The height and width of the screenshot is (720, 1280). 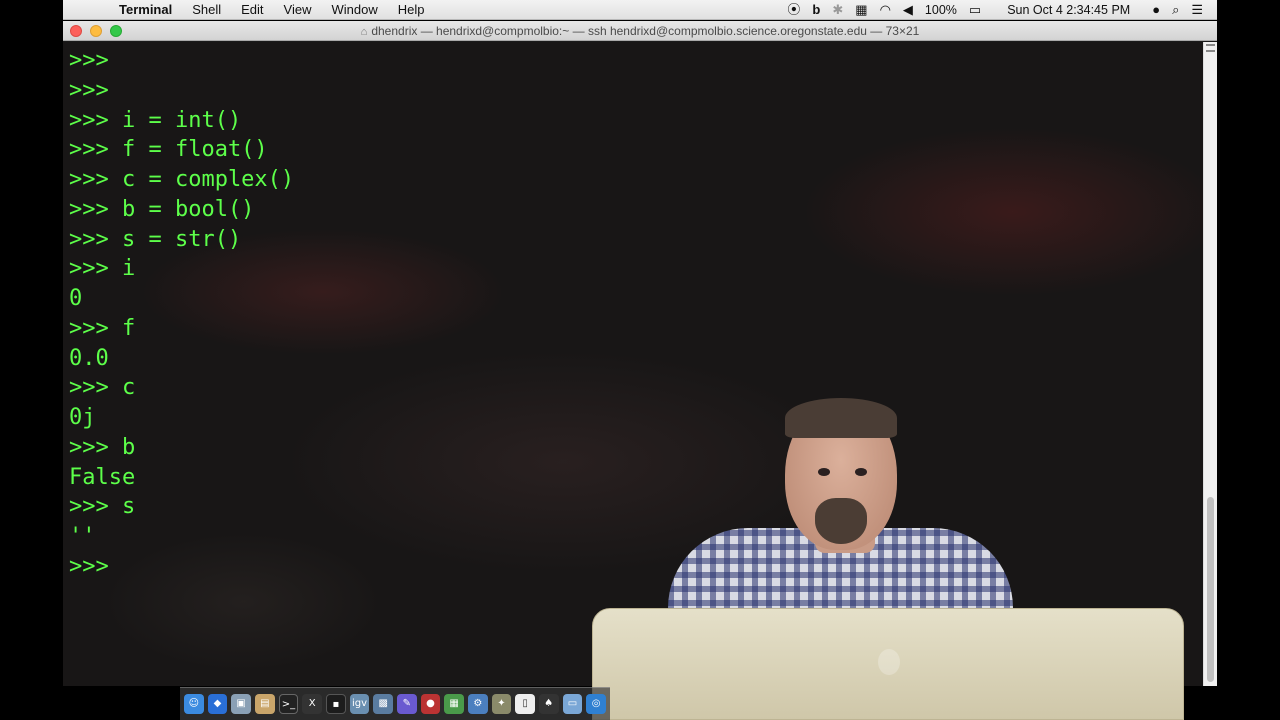 What do you see at coordinates (941, 10) in the screenshot?
I see `battery-percent: 100%` at bounding box center [941, 10].